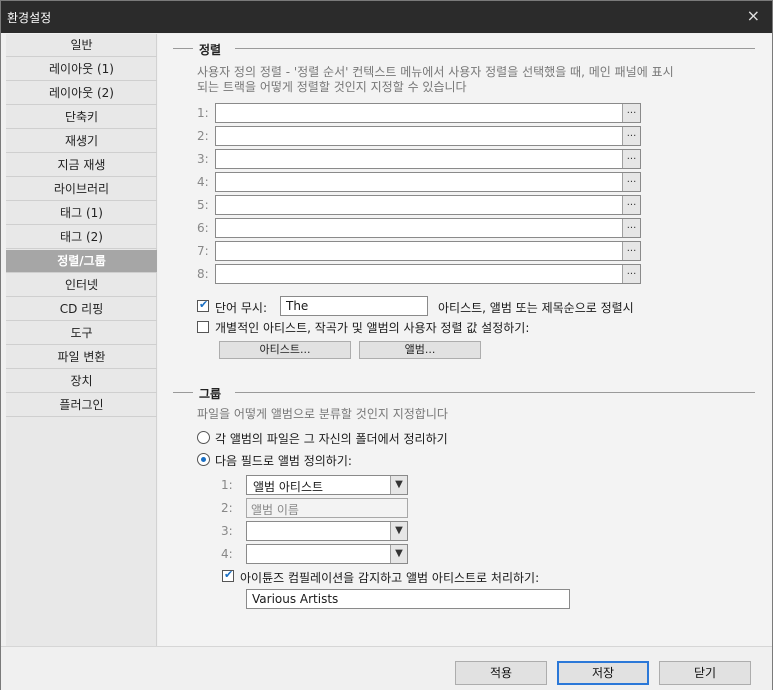  What do you see at coordinates (81, 333) in the screenshot?
I see `sidebar-item-tools: 도구` at bounding box center [81, 333].